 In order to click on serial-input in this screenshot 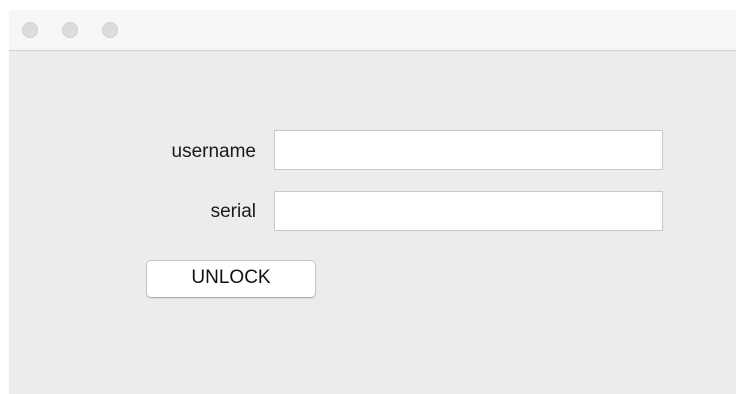, I will do `click(468, 211)`.